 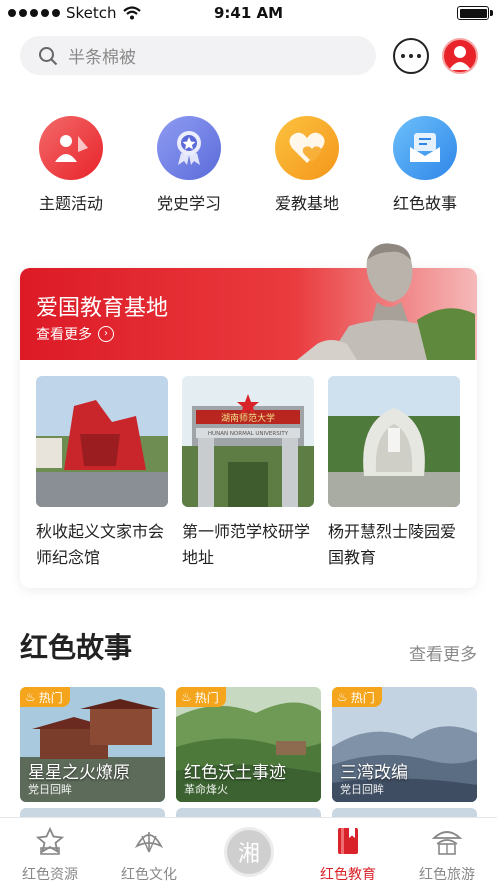 What do you see at coordinates (246, 544) in the screenshot?
I see `education-base-name: 第一师范学校研学地址` at bounding box center [246, 544].